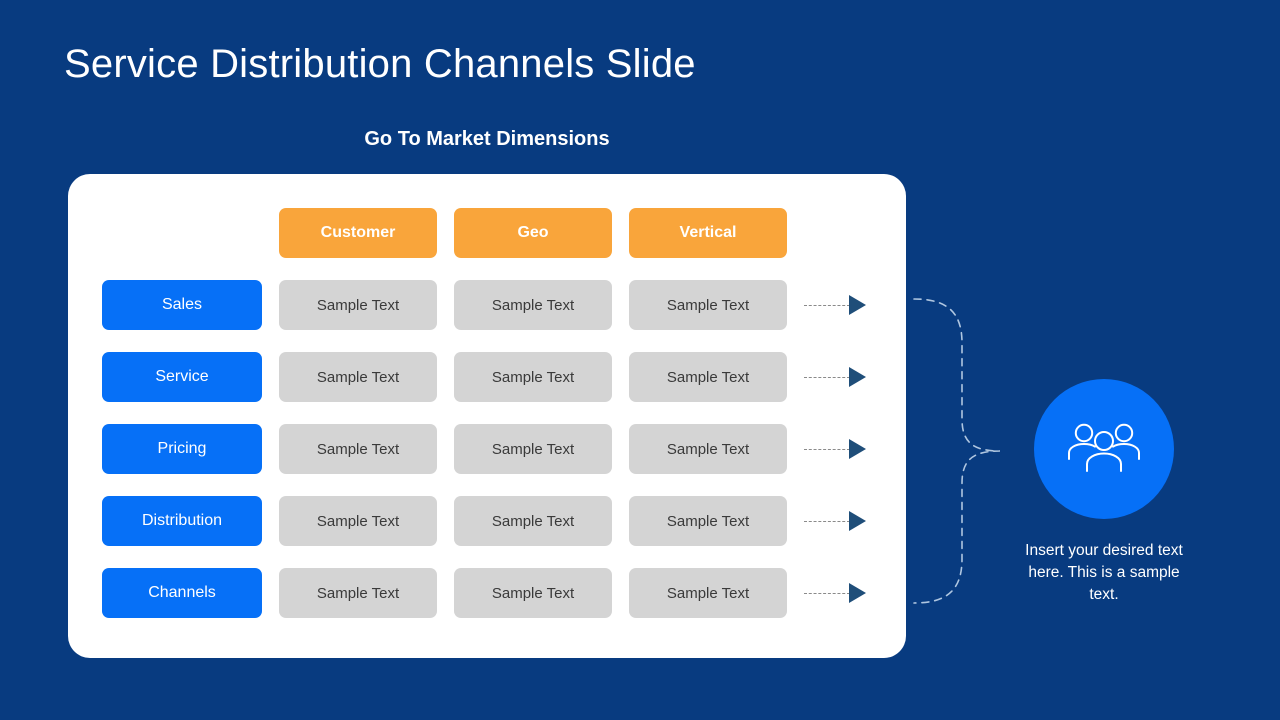 The image size is (1280, 720). I want to click on row-arrow-channels, so click(835, 593).